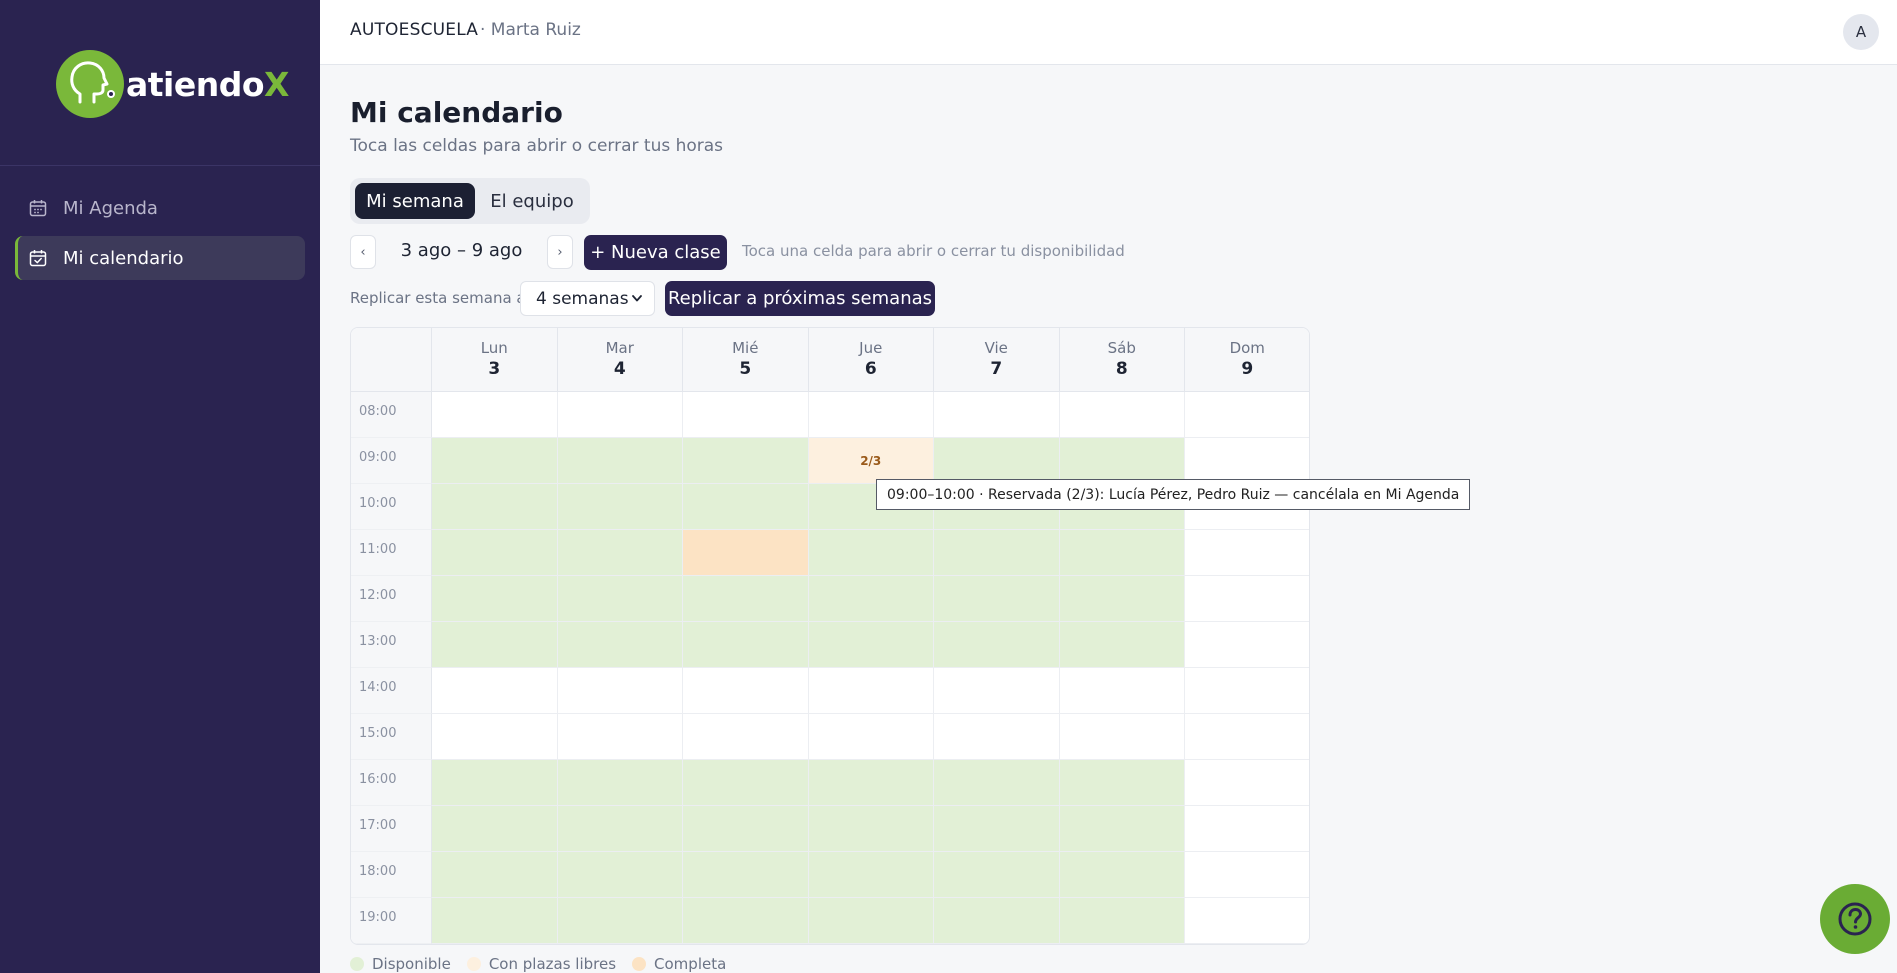 This screenshot has height=973, width=1897. I want to click on help-icon, so click(1855, 919).